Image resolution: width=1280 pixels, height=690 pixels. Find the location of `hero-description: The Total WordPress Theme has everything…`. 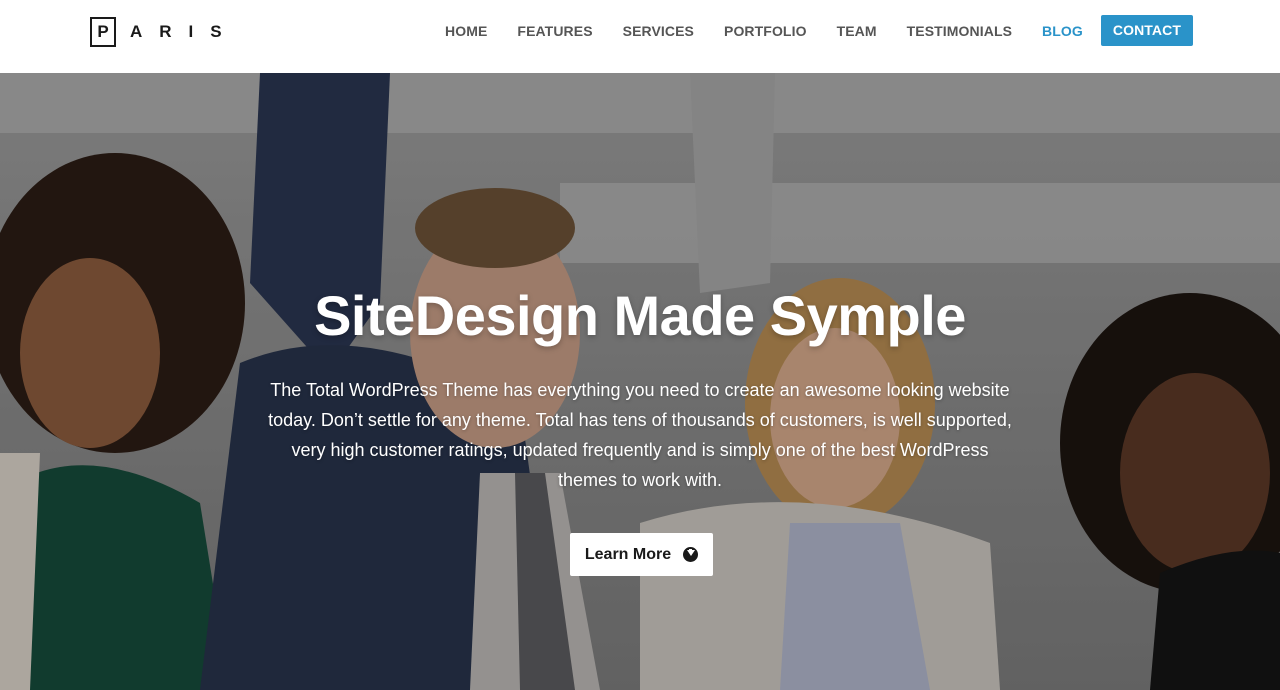

hero-description: The Total WordPress Theme has everything… is located at coordinates (640, 435).